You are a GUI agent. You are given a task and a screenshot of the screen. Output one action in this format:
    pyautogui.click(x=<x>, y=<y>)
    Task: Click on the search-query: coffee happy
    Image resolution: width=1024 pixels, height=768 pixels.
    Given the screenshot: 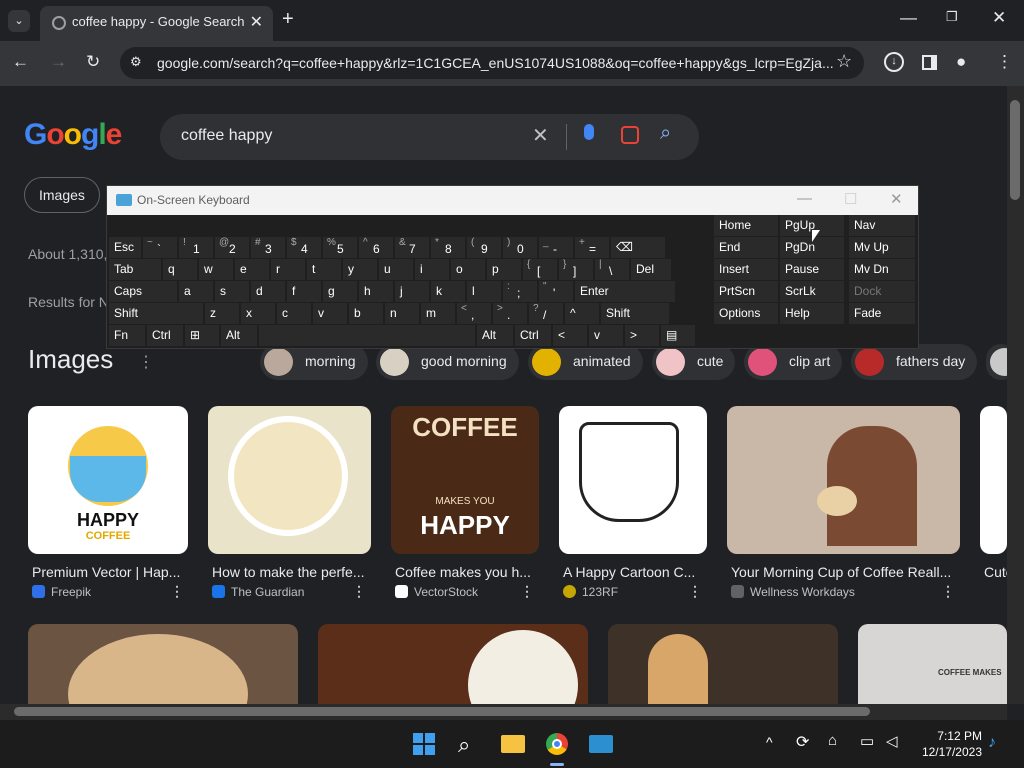 What is the action you would take?
    pyautogui.click(x=226, y=136)
    